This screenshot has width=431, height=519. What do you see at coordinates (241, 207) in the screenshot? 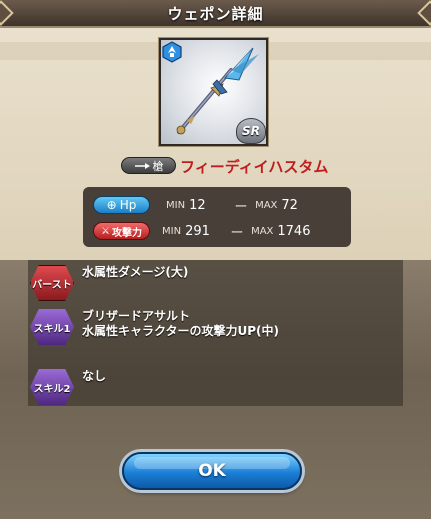
I see `hp-dash: ー` at bounding box center [241, 207].